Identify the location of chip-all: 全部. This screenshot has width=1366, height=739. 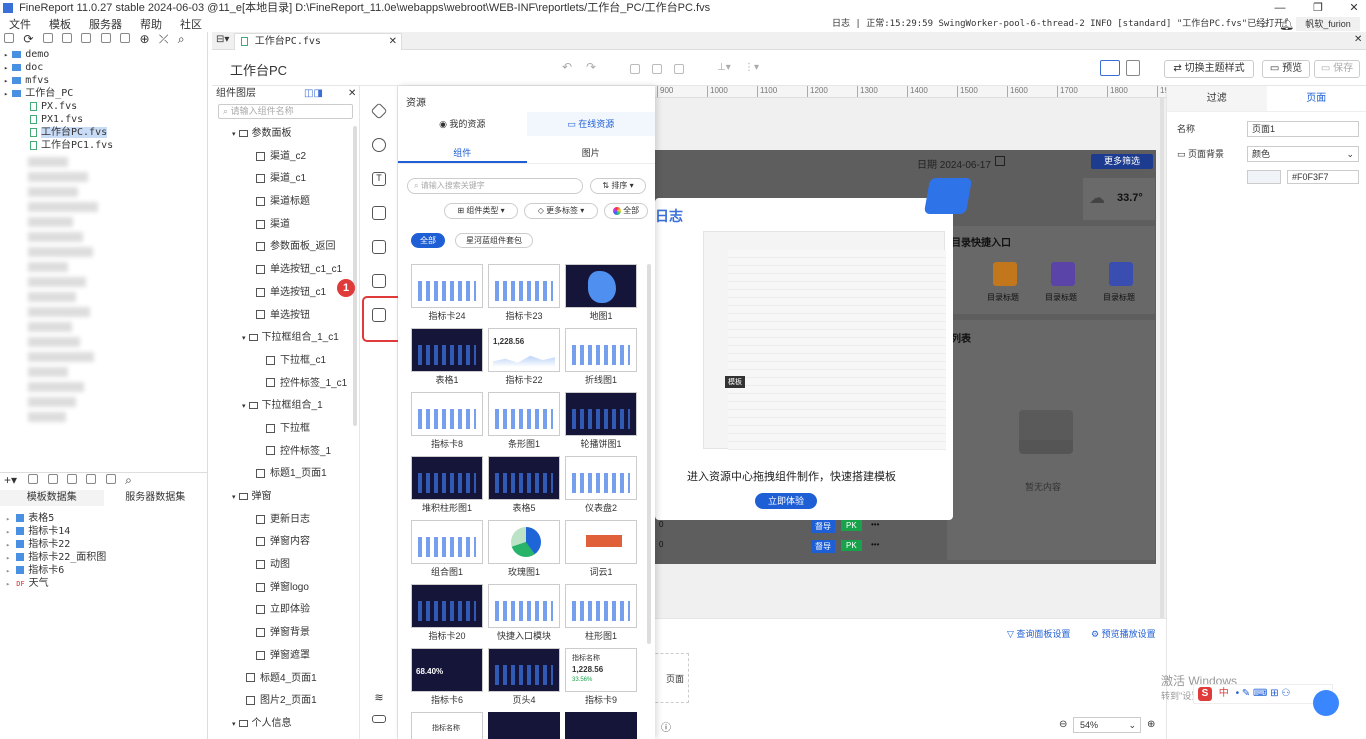
(428, 240).